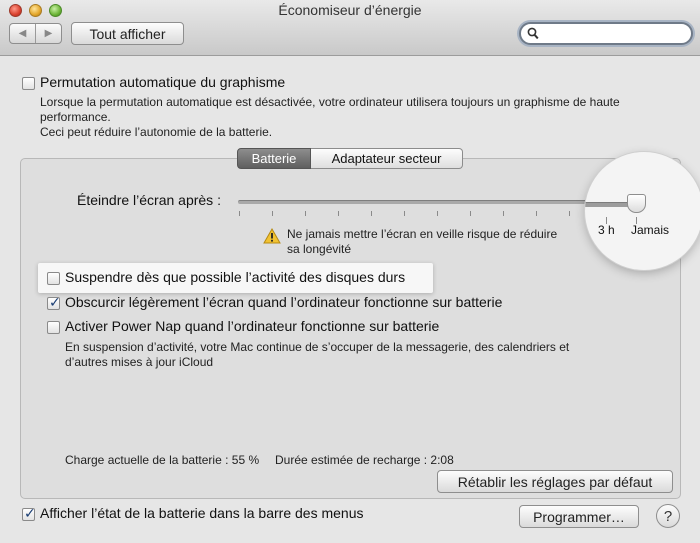  Describe the element at coordinates (319, 249) in the screenshot. I see `display-sleep-warning-2: sa longévité` at that location.